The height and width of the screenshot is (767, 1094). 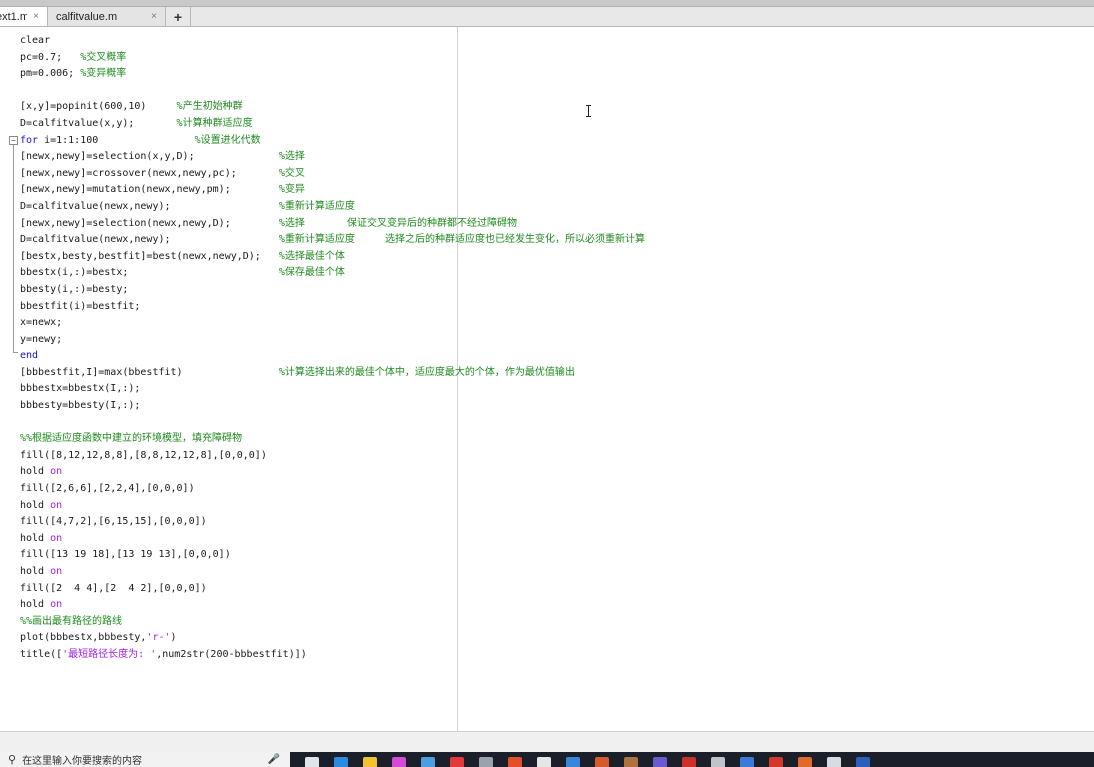 What do you see at coordinates (547, 3) in the screenshot?
I see `menu-bar-strip` at bounding box center [547, 3].